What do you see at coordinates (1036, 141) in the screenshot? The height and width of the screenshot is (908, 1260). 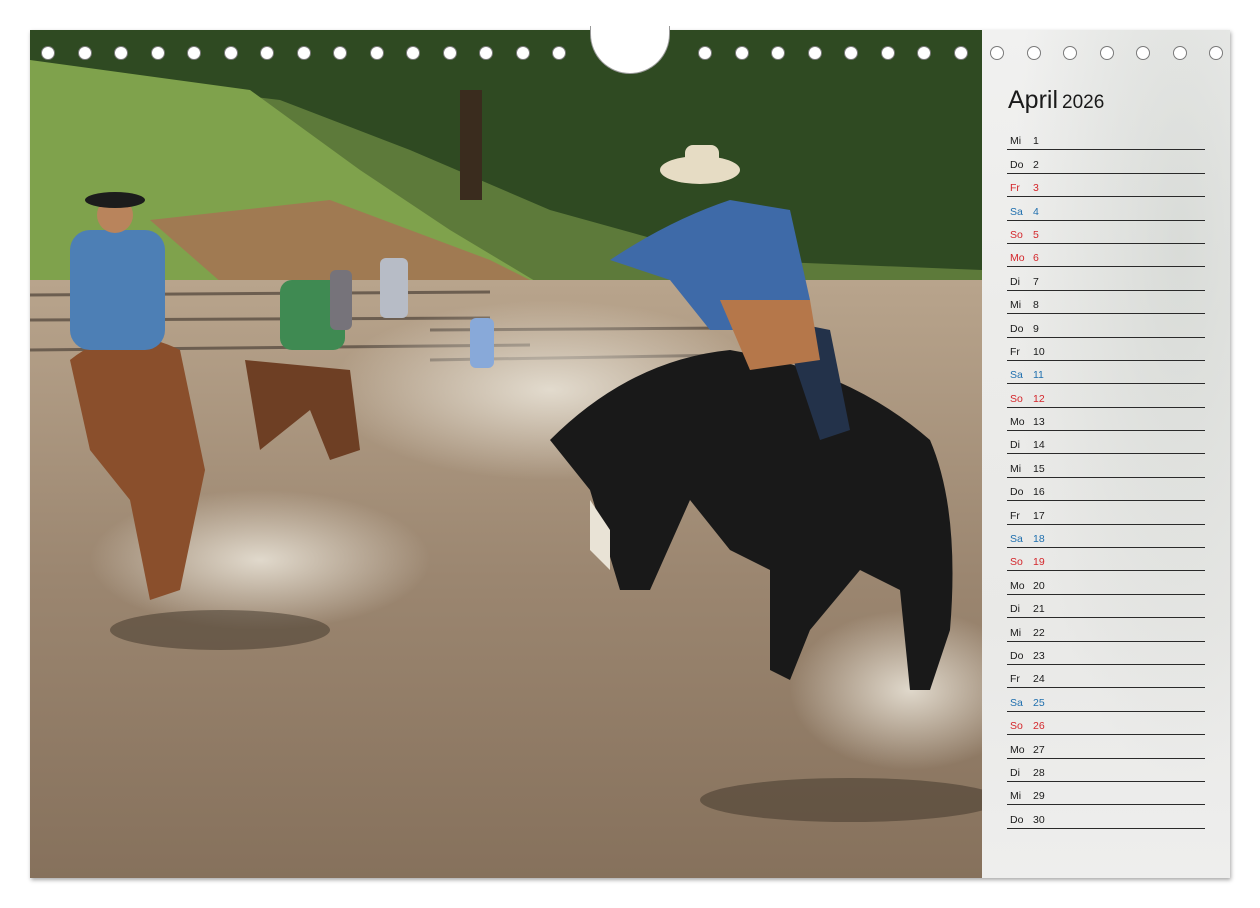 I see `day-number: 1` at bounding box center [1036, 141].